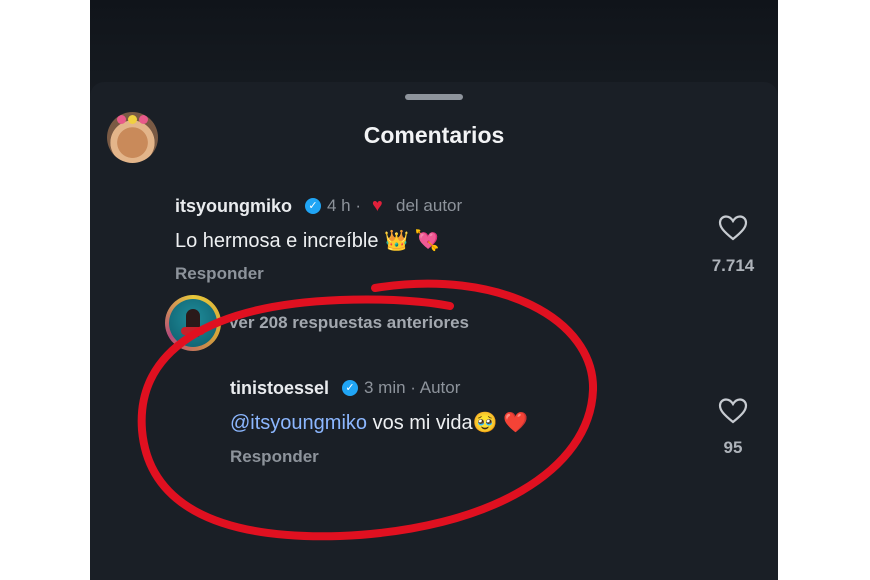  I want to click on comment-time: 4 h ·, so click(344, 205).